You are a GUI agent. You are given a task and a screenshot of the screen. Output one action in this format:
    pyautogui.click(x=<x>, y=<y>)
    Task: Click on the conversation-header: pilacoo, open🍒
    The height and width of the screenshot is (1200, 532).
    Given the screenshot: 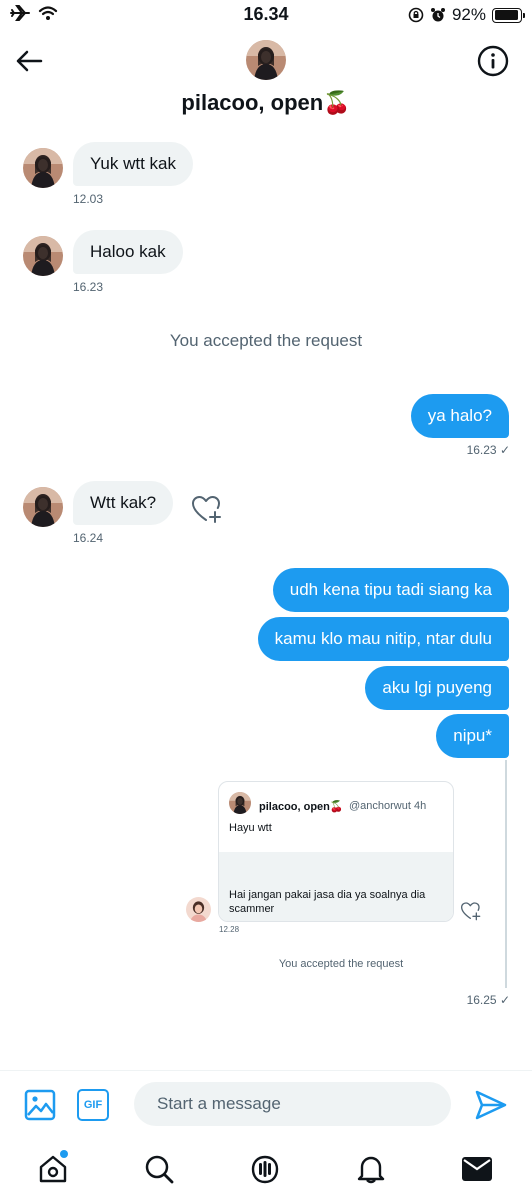 What is the action you would take?
    pyautogui.click(x=266, y=80)
    